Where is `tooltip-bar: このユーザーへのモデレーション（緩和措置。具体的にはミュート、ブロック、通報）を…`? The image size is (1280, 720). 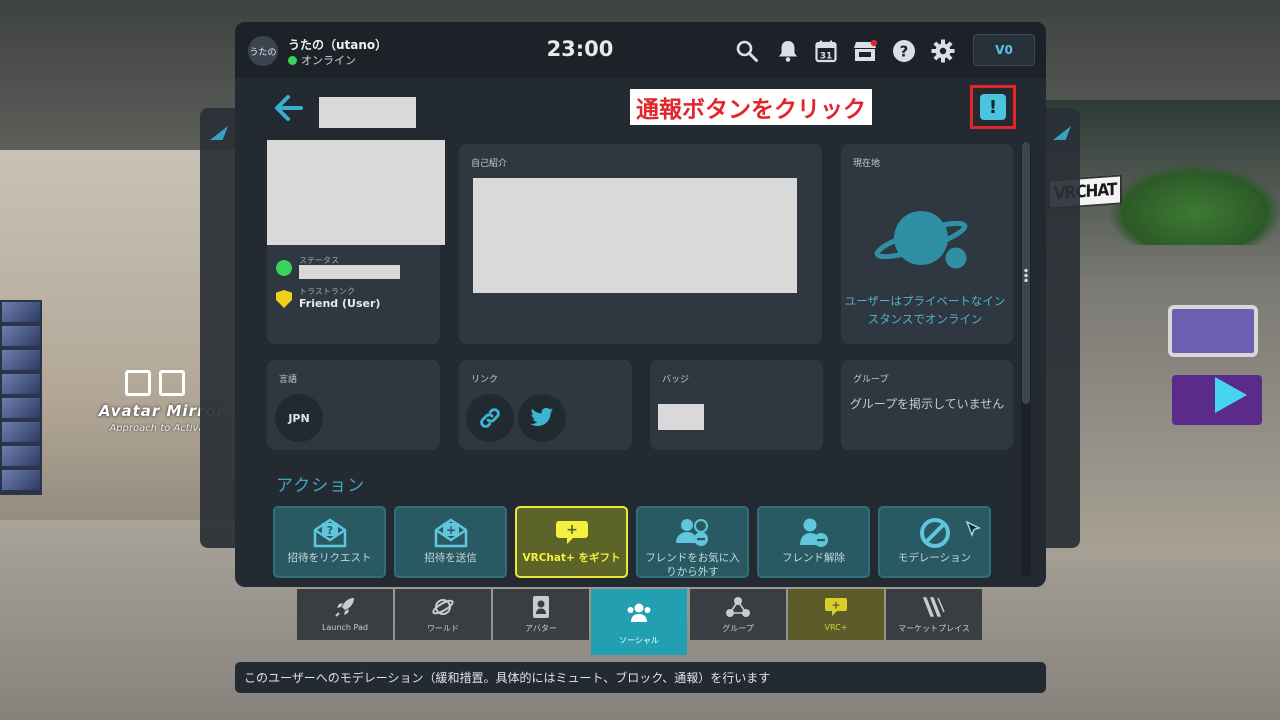
tooltip-bar: このユーザーへのモデレーション（緩和措置。具体的にはミュート、ブロック、通報）を… is located at coordinates (640, 677).